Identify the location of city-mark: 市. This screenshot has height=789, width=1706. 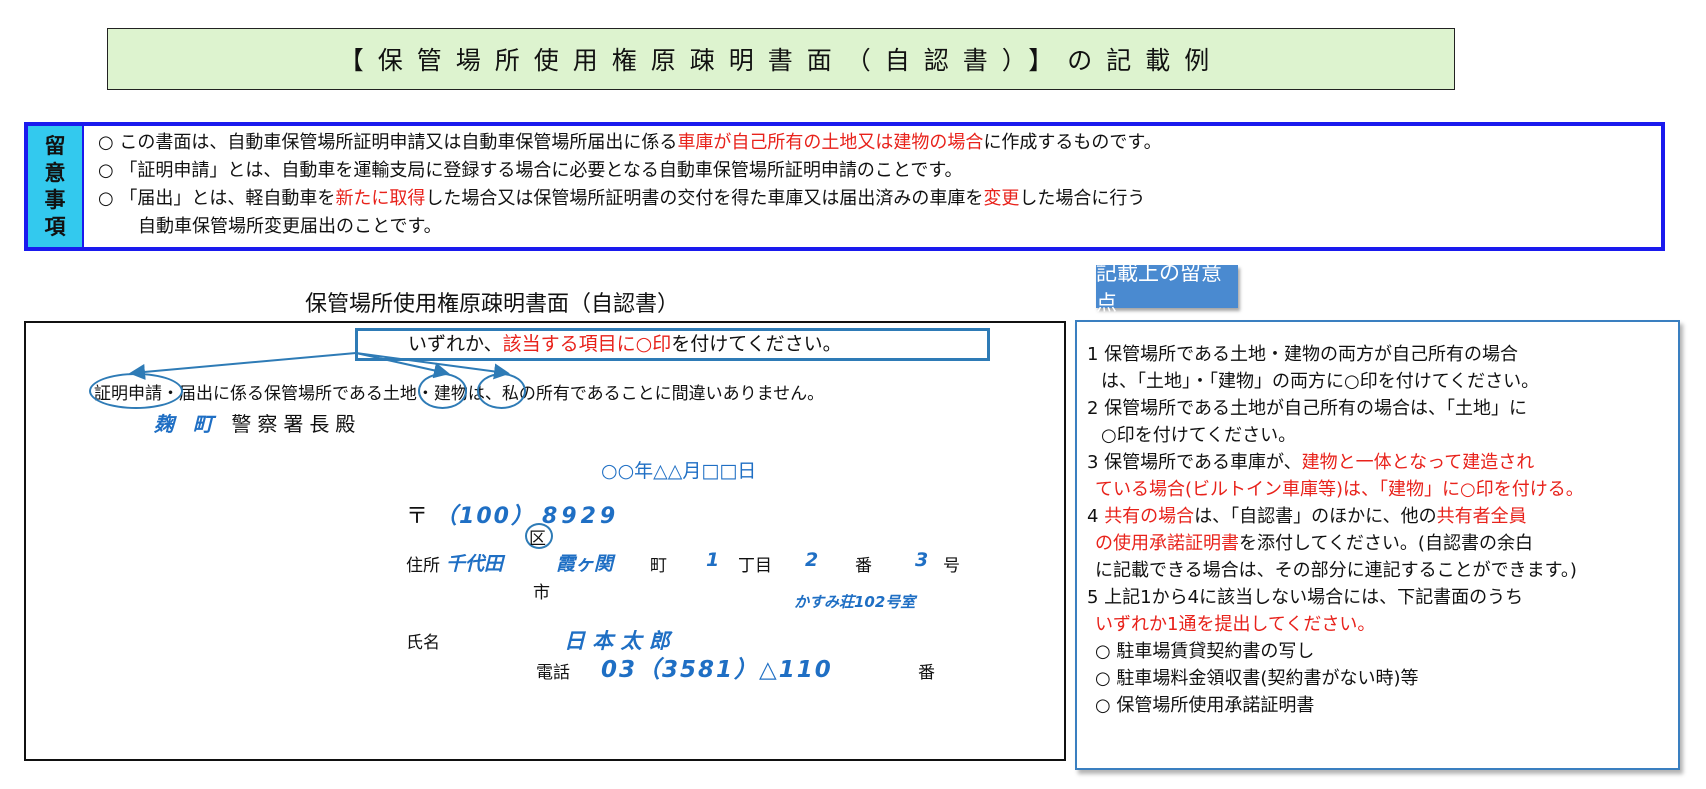
(541, 593).